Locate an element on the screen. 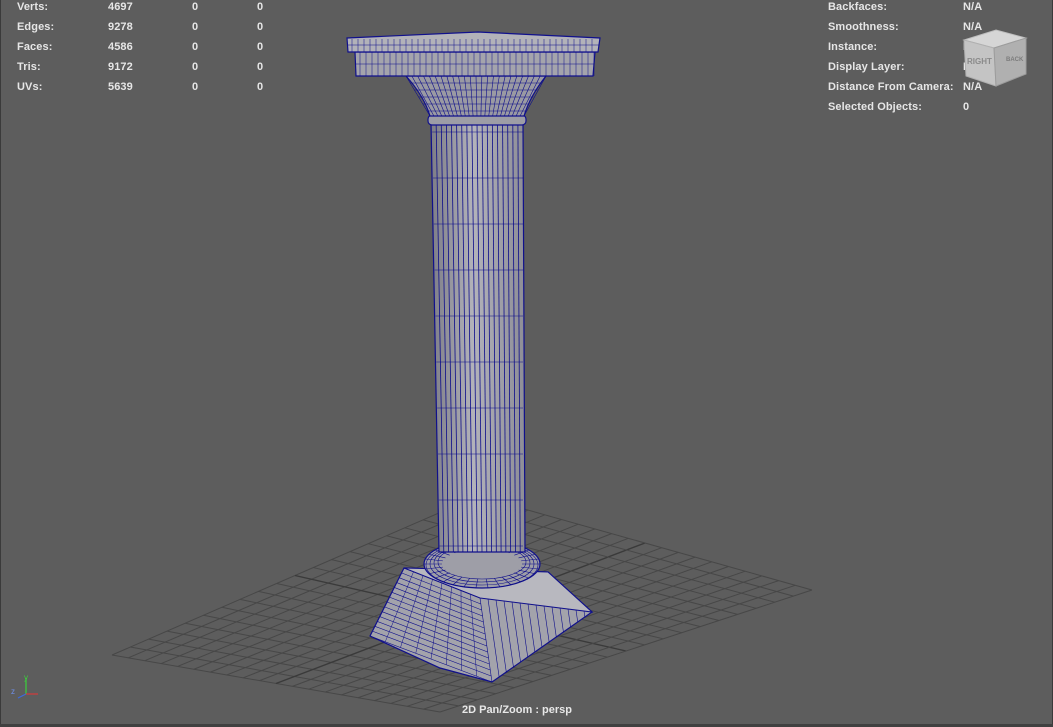  poly-count-value: 9278 is located at coordinates (120, 27).